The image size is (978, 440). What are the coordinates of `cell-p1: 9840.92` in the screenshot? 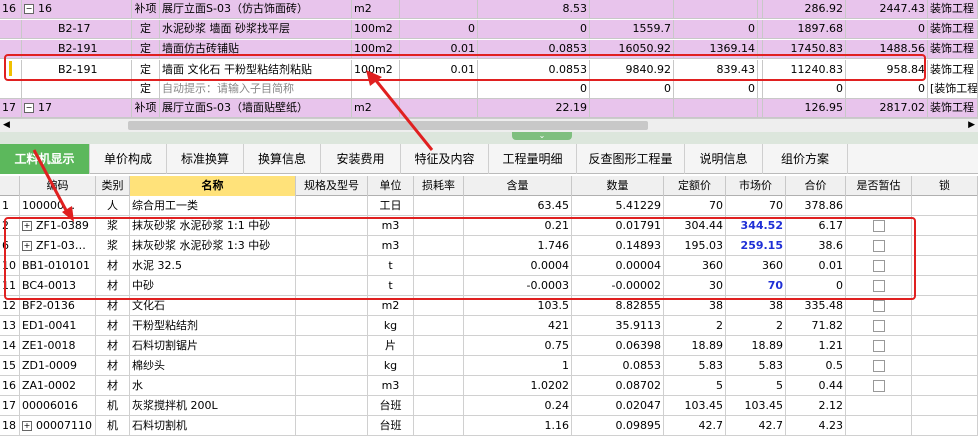 It's located at (632, 70).